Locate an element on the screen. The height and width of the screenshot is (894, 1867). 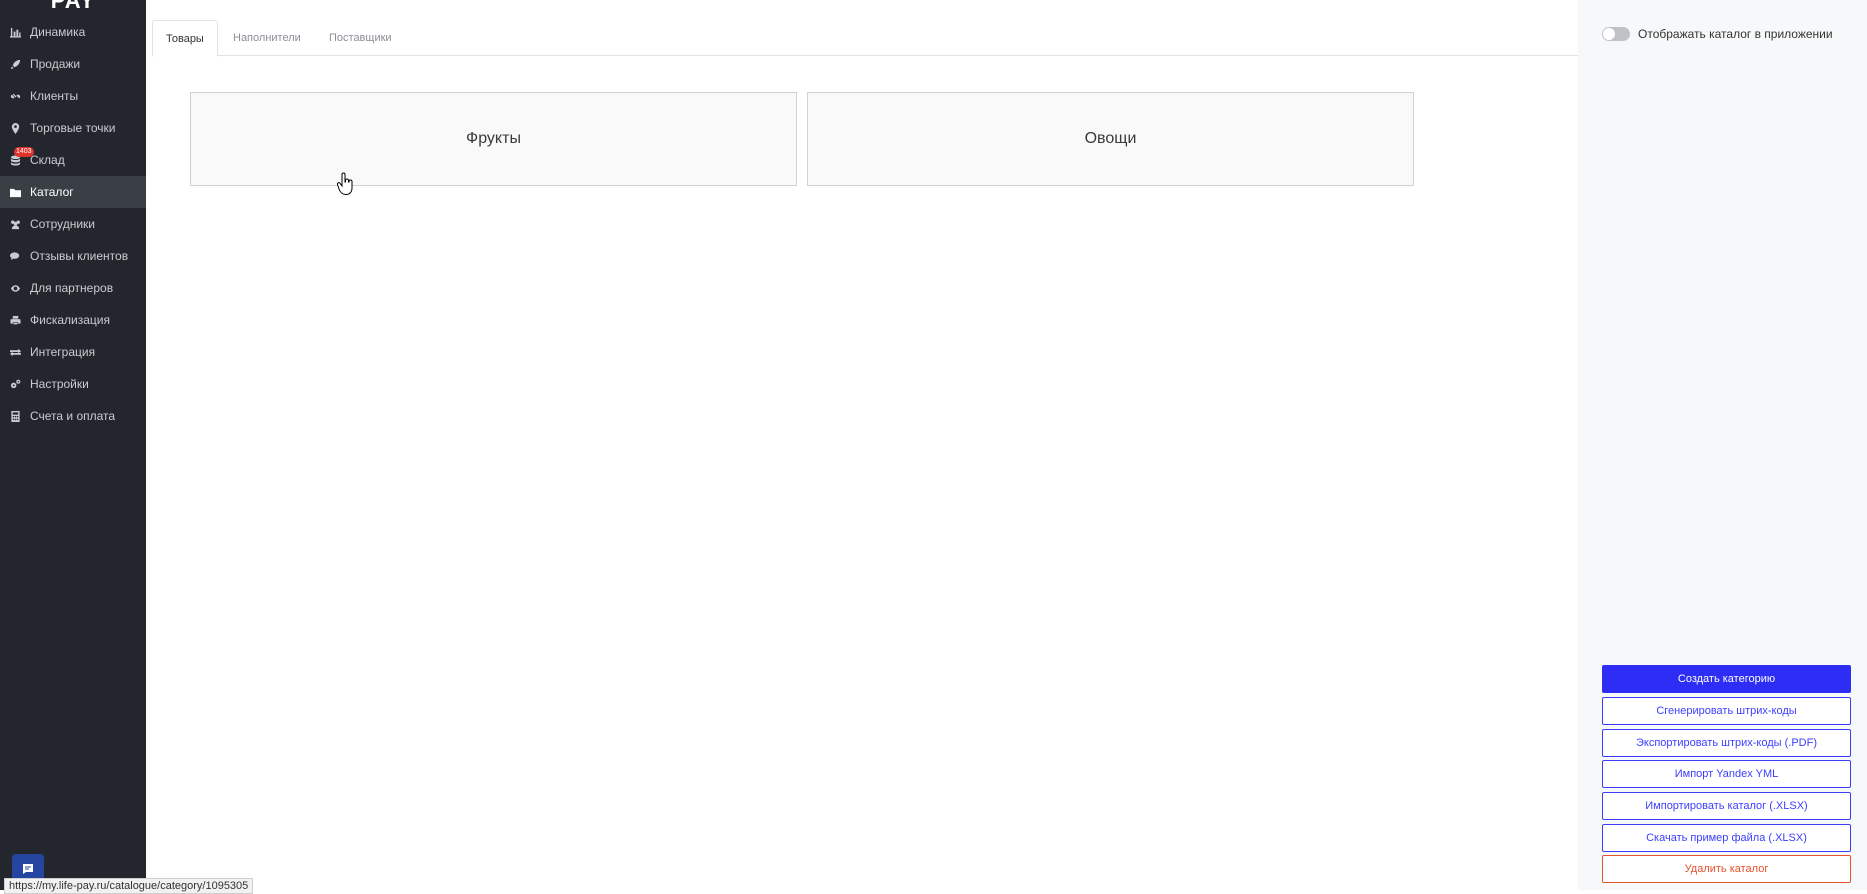
generate-barcodes-button: Сгенерировать штрих-коды is located at coordinates (1726, 711).